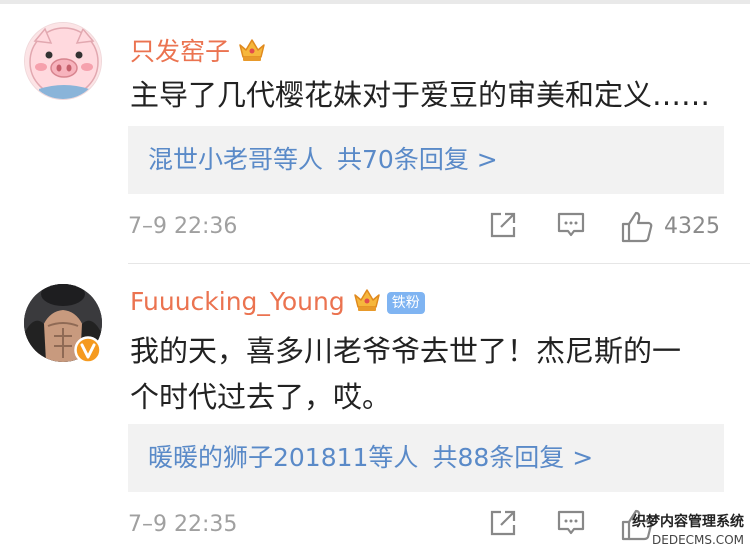 The width and height of the screenshot is (750, 554). I want to click on fan-badge: 铁粉, so click(405, 303).